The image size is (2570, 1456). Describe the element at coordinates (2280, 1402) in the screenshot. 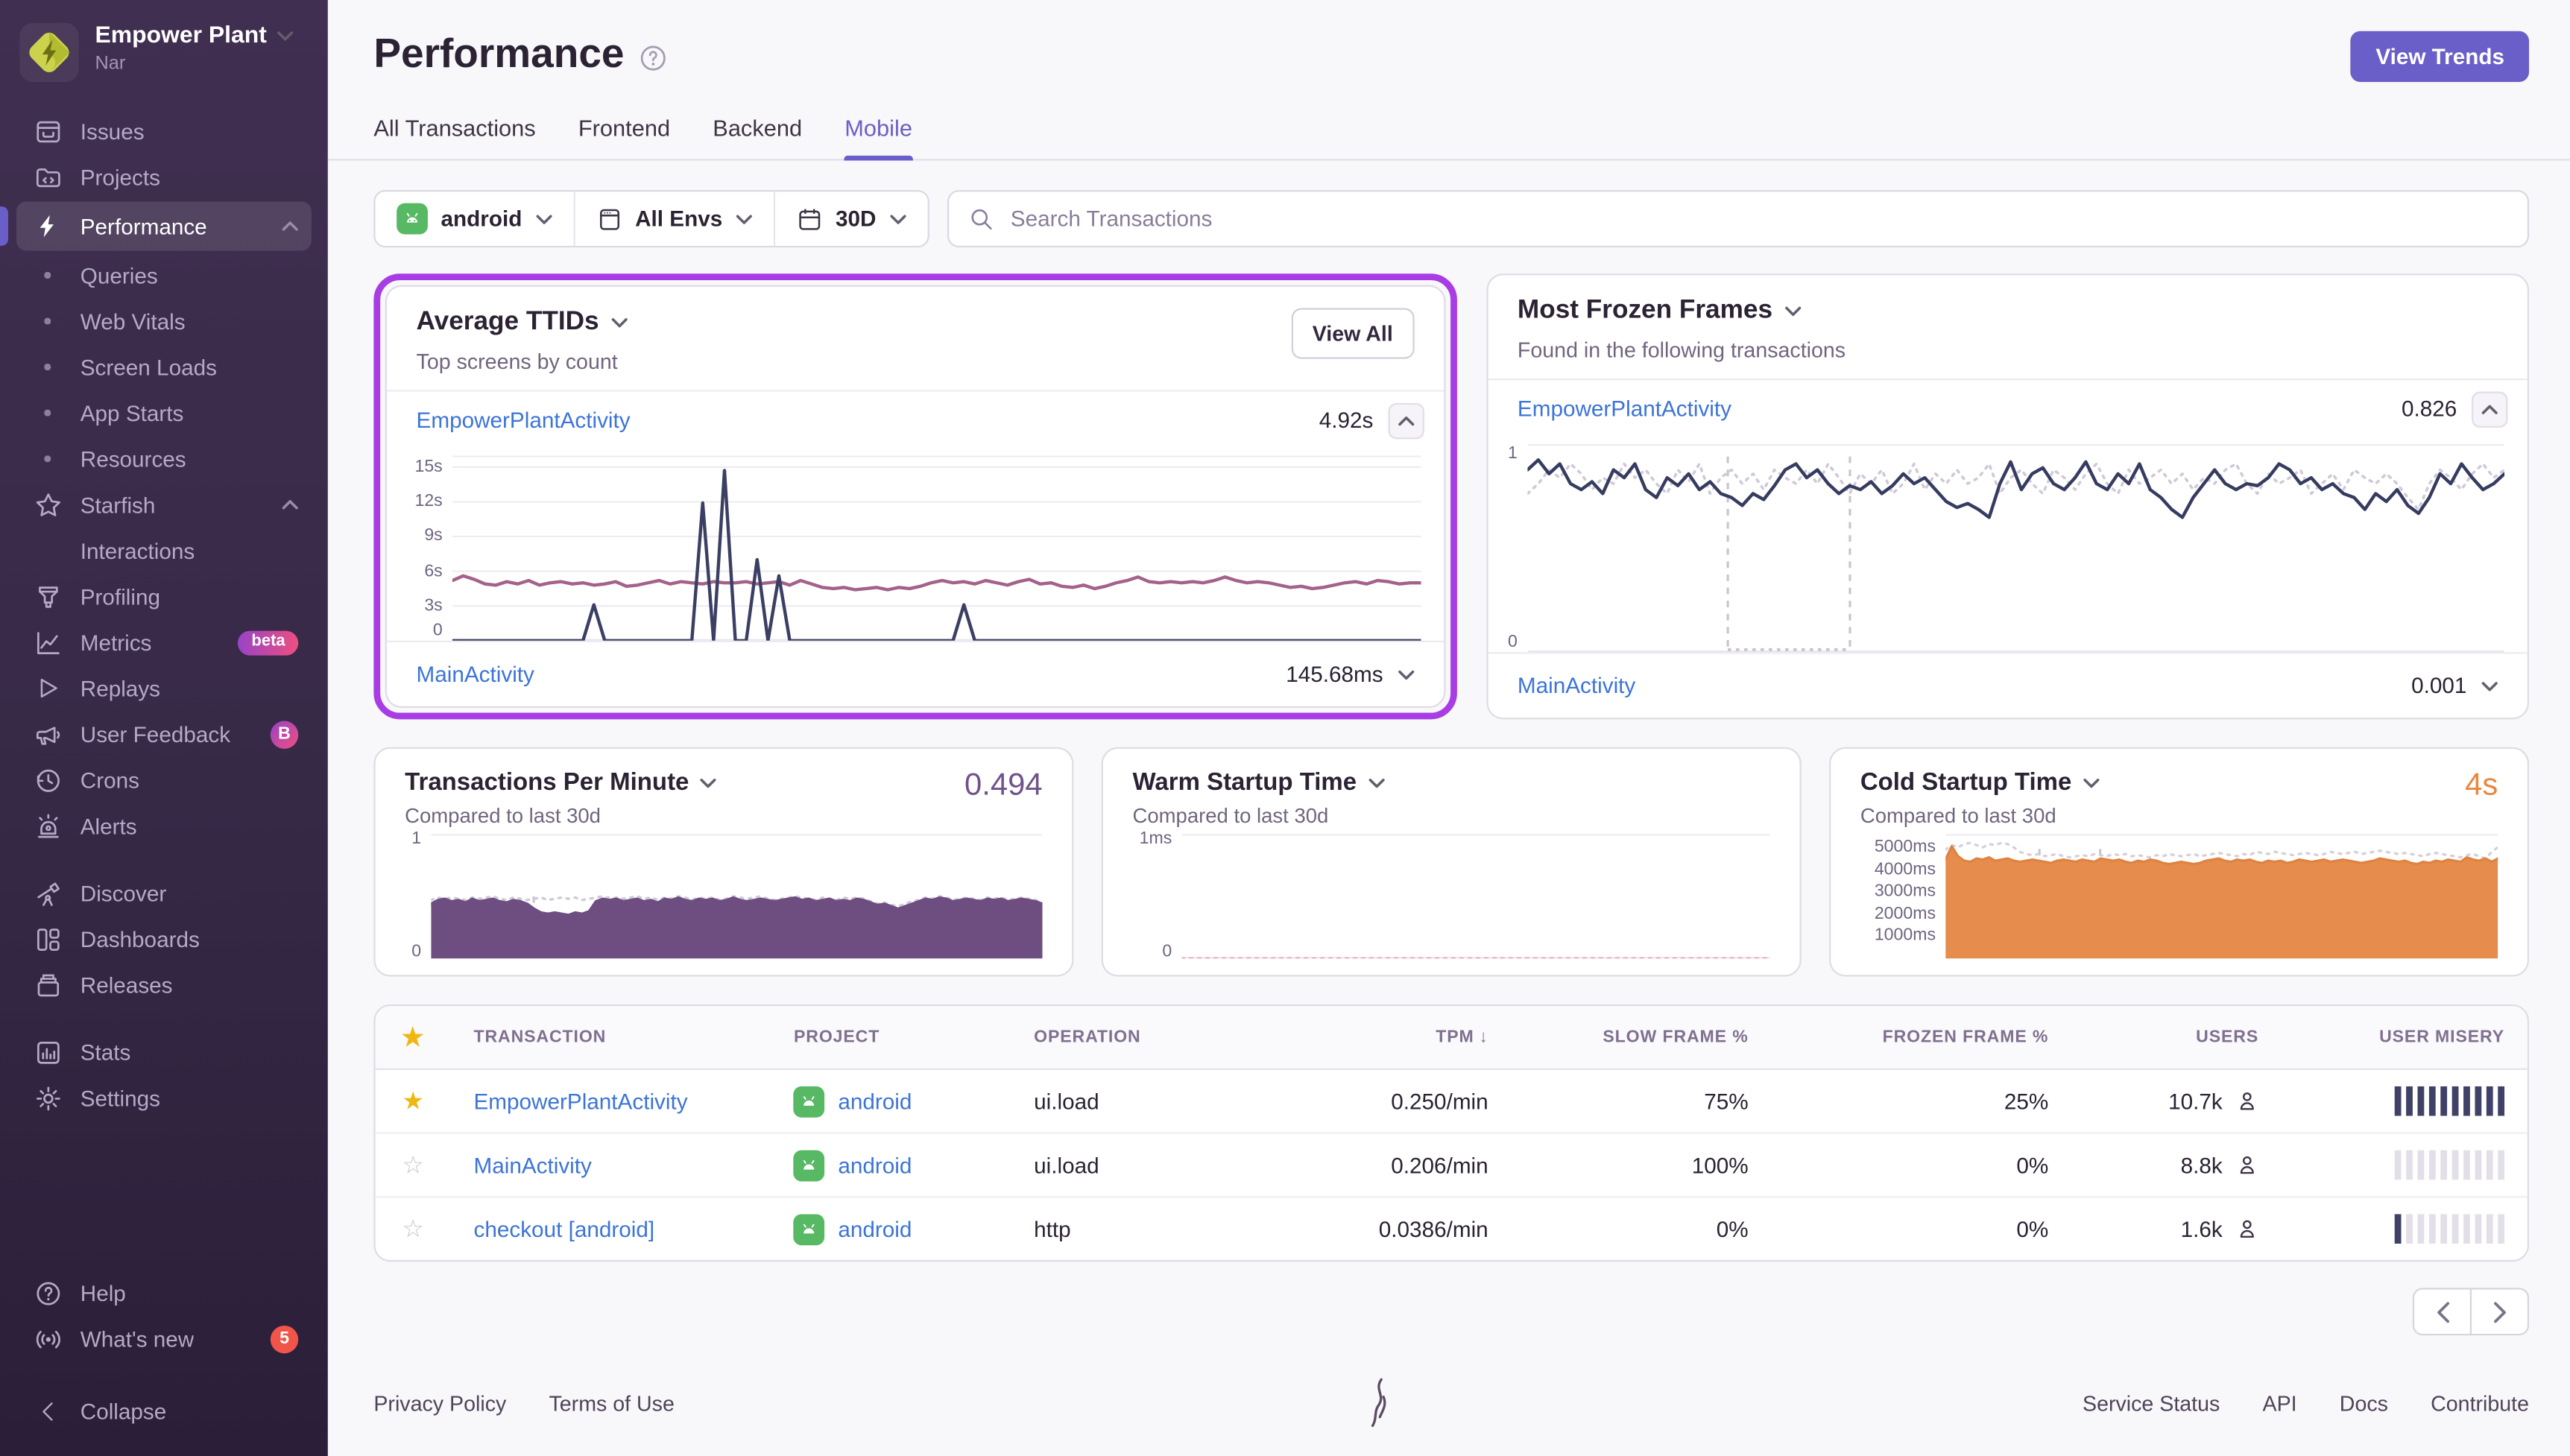

I see `api-link: API` at that location.